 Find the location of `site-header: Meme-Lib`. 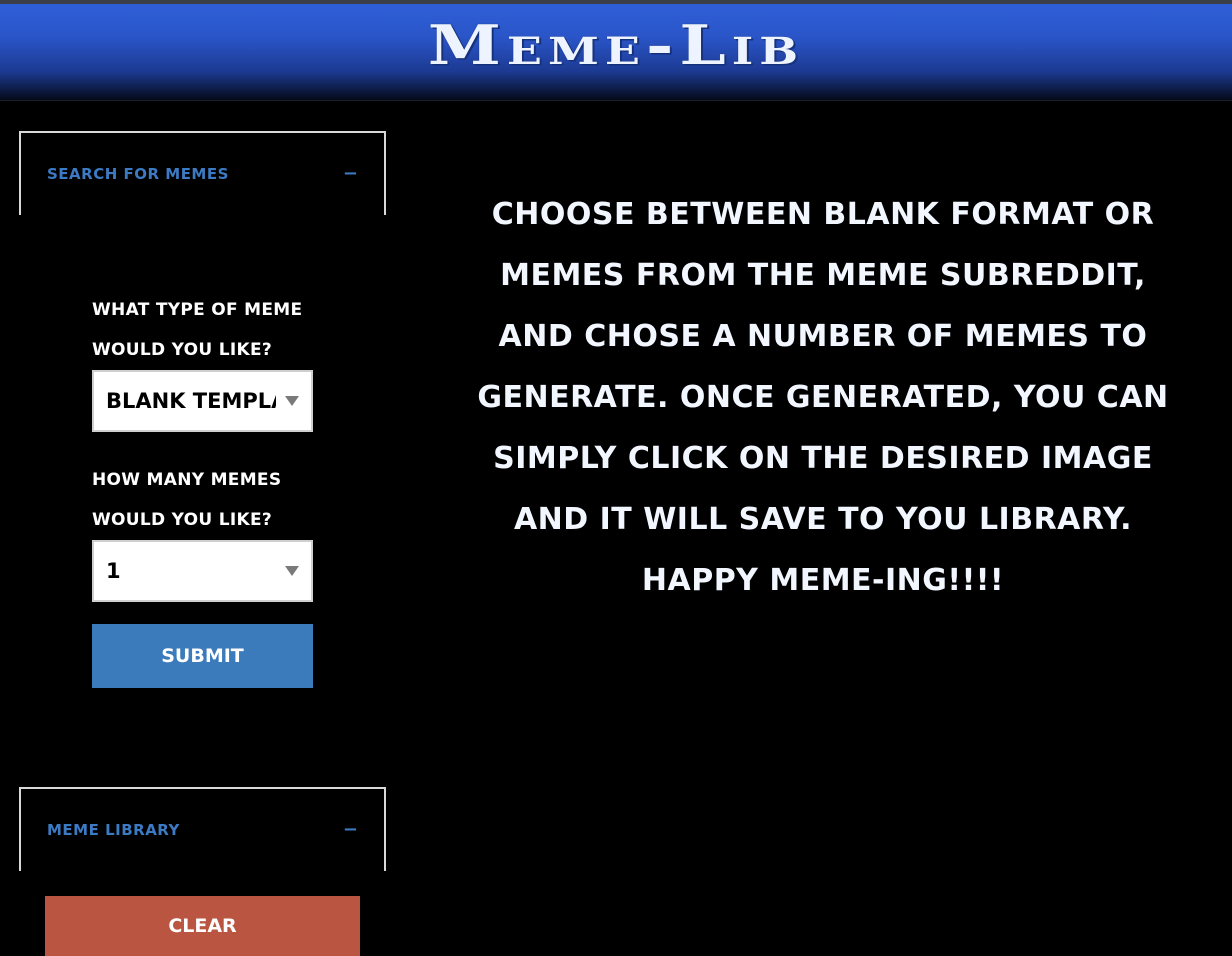

site-header: Meme-Lib is located at coordinates (616, 52).